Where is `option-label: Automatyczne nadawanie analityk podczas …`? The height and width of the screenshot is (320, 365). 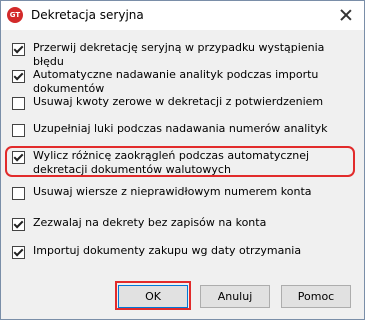
option-label: Automatyczne nadawanie analityk podczas … is located at coordinates (176, 81).